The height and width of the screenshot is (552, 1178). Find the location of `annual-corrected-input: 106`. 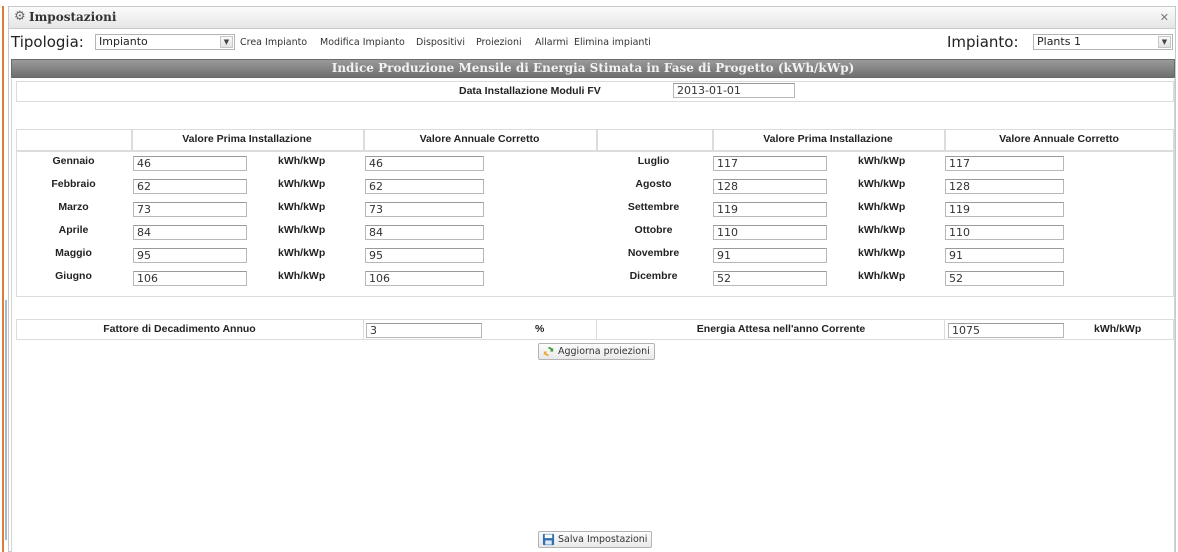

annual-corrected-input: 106 is located at coordinates (424, 278).